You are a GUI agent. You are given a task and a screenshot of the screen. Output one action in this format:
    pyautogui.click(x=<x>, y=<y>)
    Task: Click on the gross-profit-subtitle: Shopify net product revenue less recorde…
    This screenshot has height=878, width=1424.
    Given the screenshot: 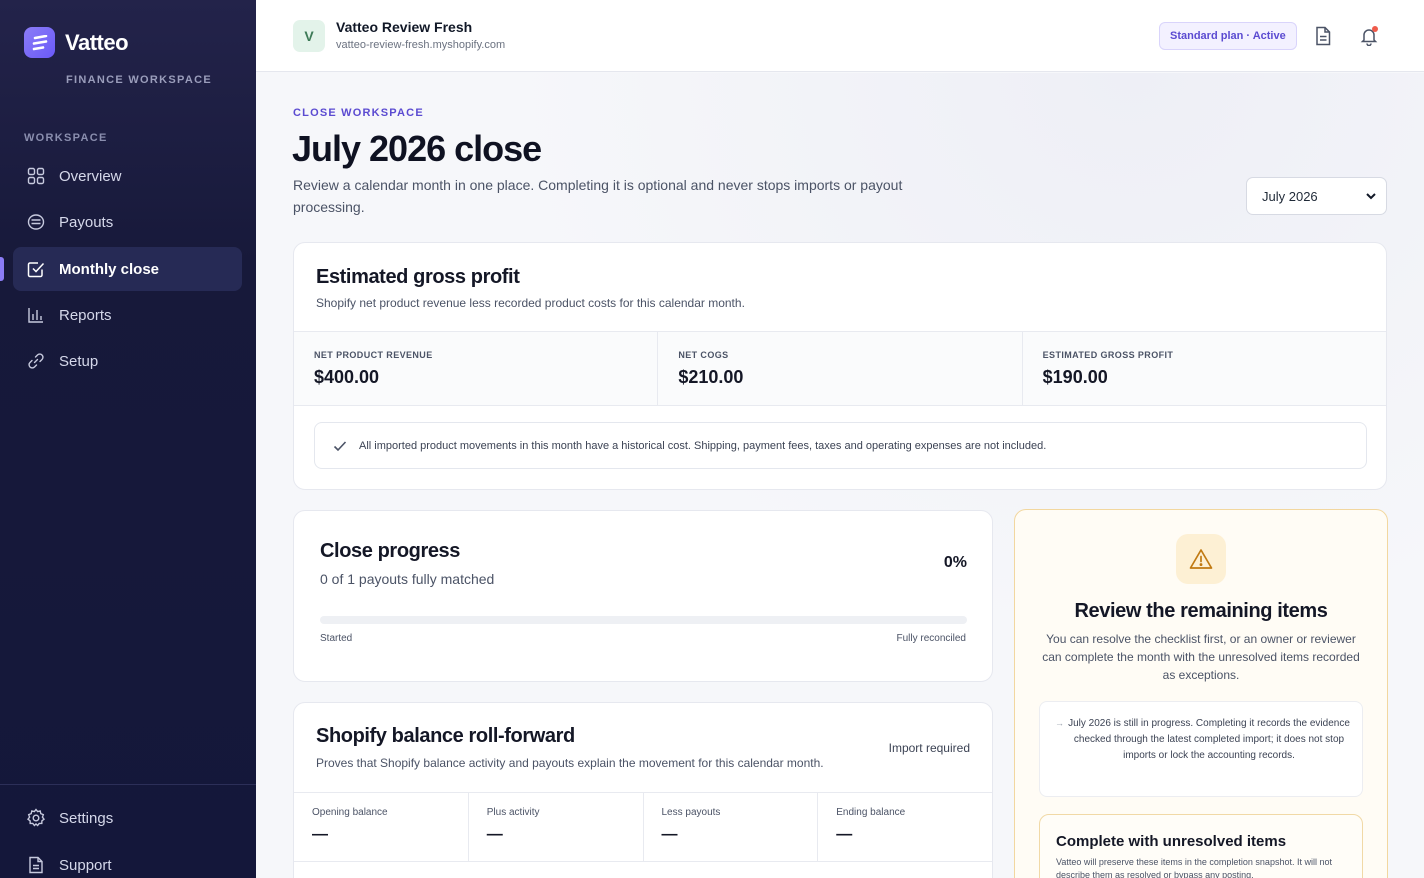 What is the action you would take?
    pyautogui.click(x=530, y=303)
    